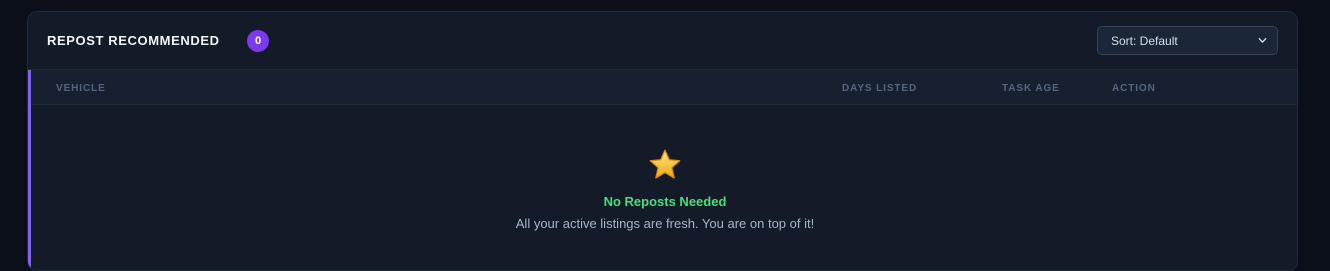 The width and height of the screenshot is (1330, 271). What do you see at coordinates (81, 88) in the screenshot?
I see `column-header-vehicle: VEHICLE` at bounding box center [81, 88].